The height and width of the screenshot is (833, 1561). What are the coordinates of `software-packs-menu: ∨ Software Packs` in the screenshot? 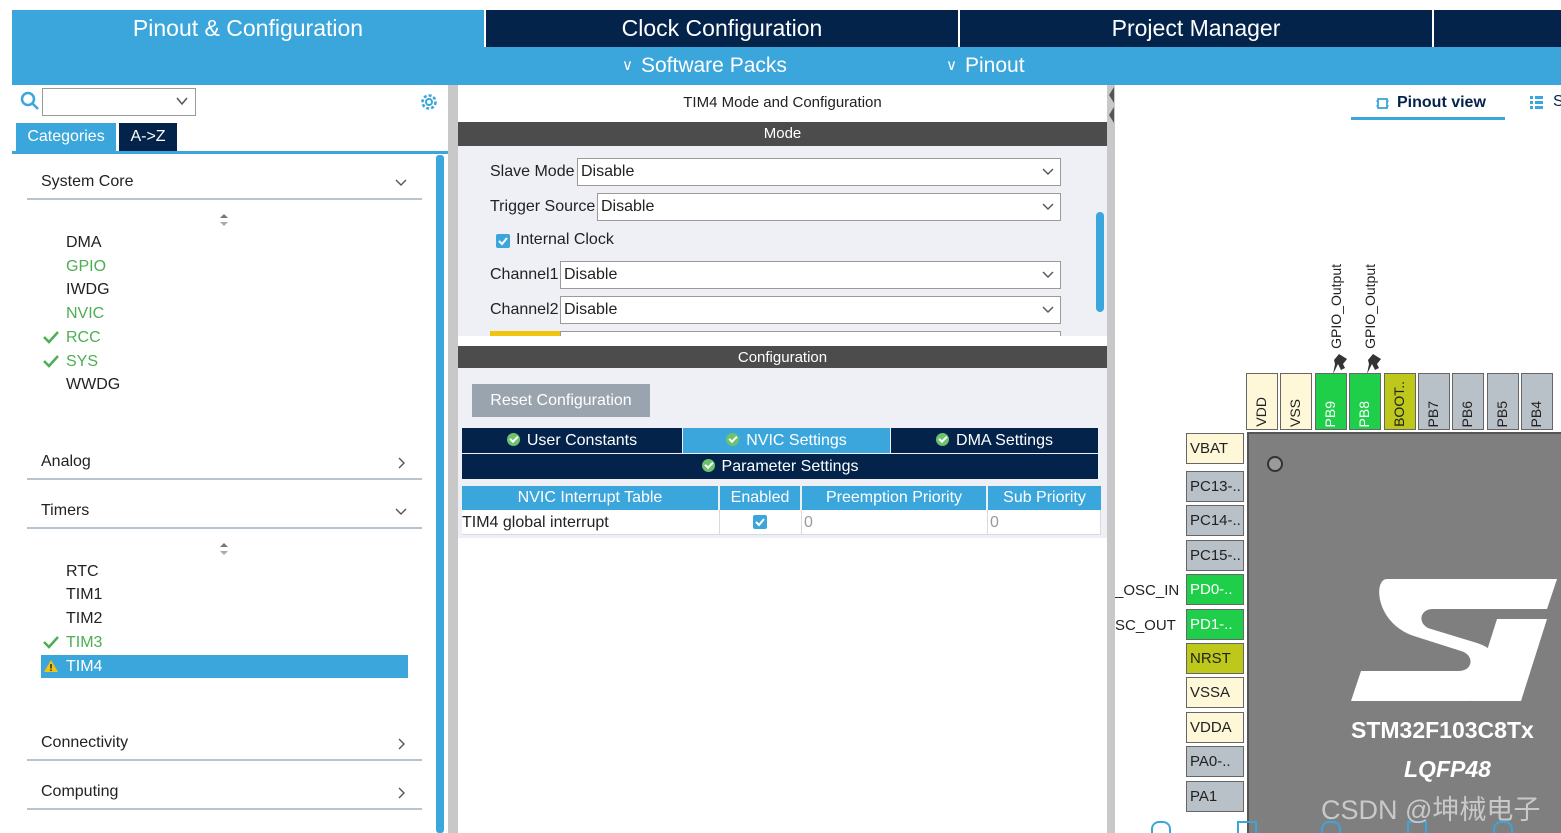 It's located at (704, 66).